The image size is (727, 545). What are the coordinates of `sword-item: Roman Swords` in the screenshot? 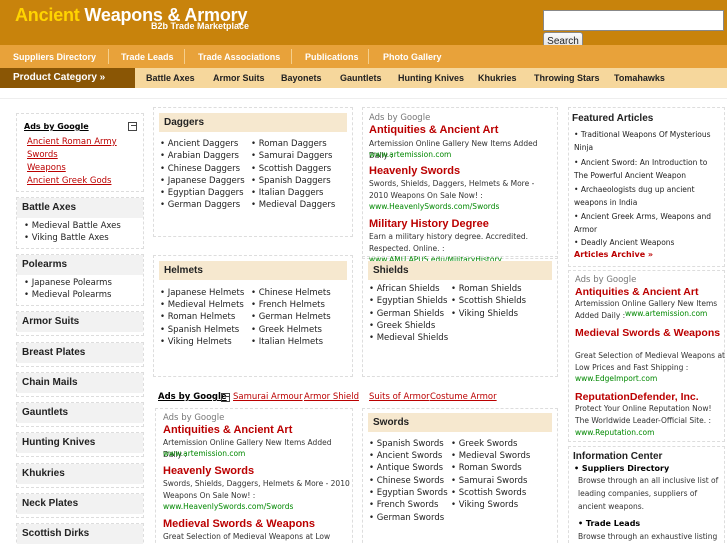 It's located at (486, 468).